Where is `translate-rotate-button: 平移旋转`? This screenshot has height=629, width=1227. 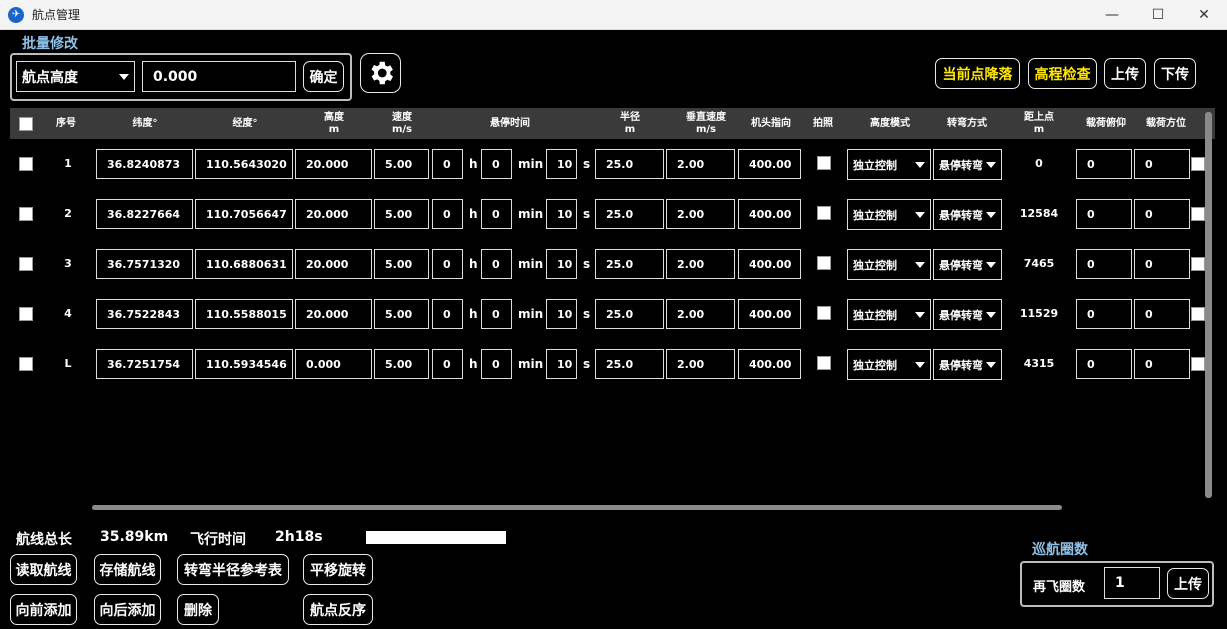
translate-rotate-button: 平移旋转 is located at coordinates (338, 569).